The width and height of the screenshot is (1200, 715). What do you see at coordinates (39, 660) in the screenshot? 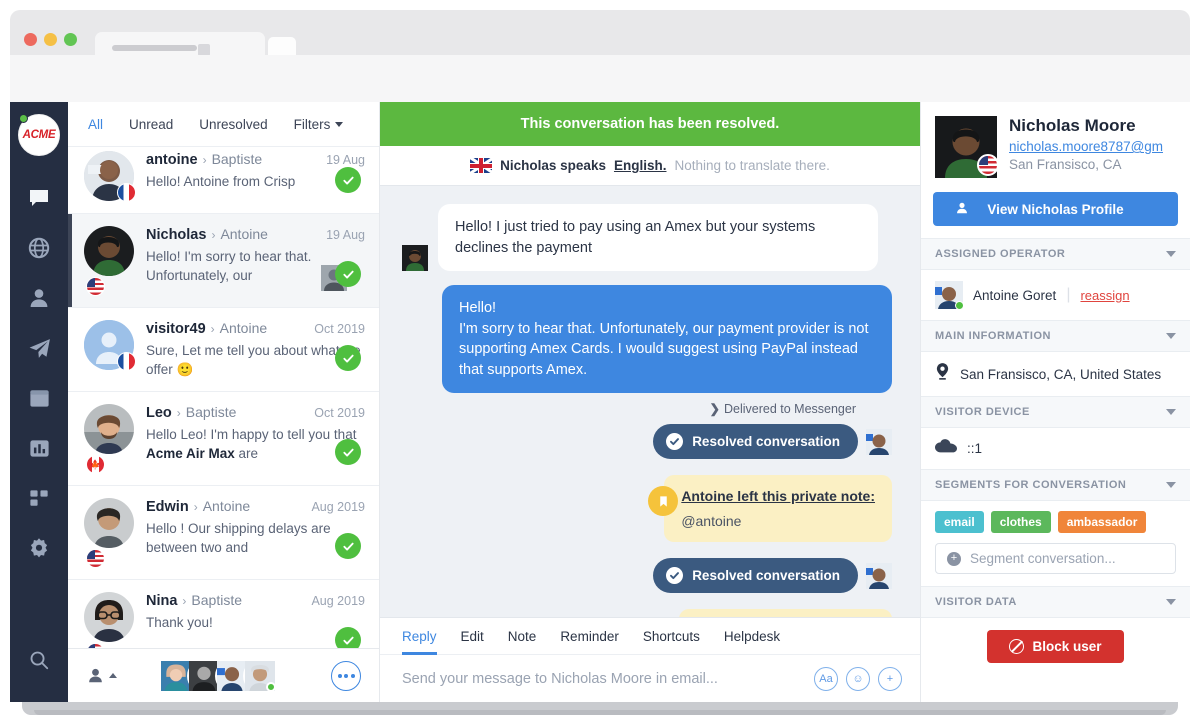
I see `search-icon` at bounding box center [39, 660].